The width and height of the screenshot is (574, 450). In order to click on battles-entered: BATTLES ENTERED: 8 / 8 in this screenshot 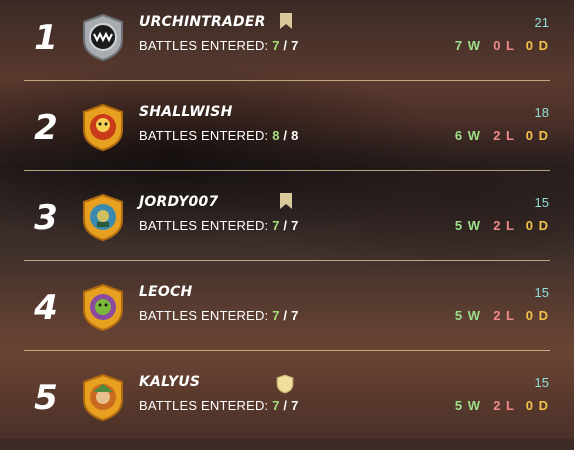, I will do `click(219, 135)`.